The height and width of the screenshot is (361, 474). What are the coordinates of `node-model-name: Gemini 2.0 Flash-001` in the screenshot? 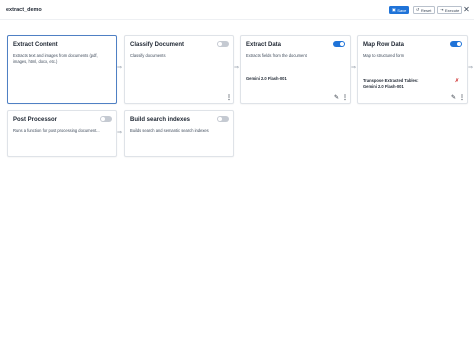 It's located at (383, 86).